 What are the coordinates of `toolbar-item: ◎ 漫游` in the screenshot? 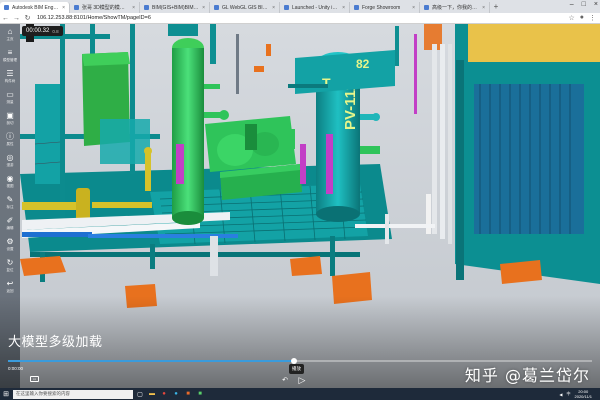 It's located at (10, 160).